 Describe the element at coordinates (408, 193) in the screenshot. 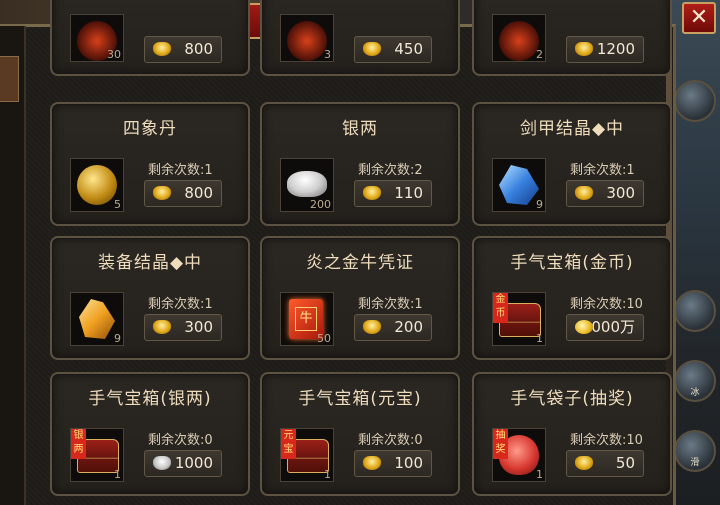

I see `price-value: 110` at that location.